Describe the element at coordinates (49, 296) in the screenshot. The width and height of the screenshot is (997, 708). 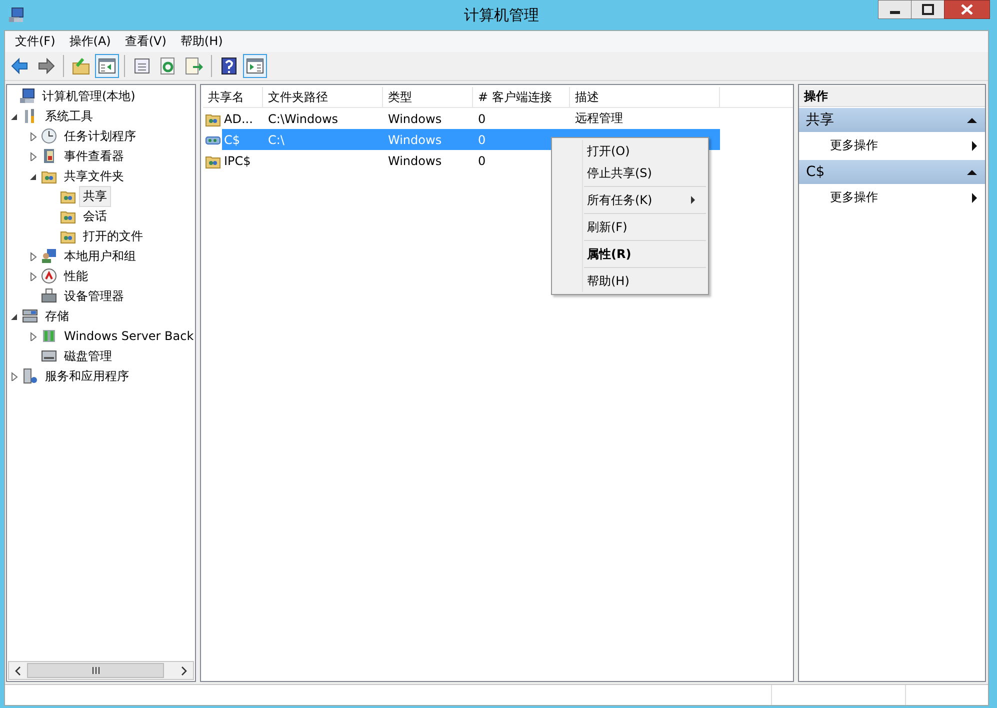
I see `printer-icon` at that location.